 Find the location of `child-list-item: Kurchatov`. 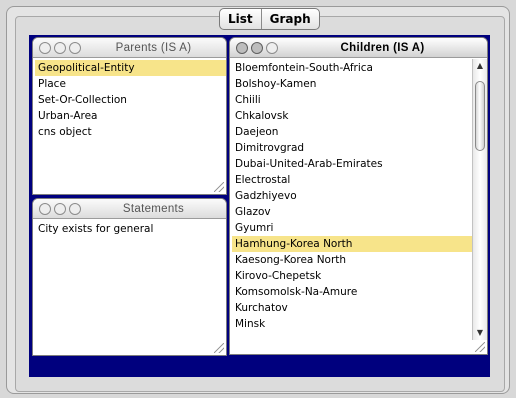

child-list-item: Kurchatov is located at coordinates (359, 308).